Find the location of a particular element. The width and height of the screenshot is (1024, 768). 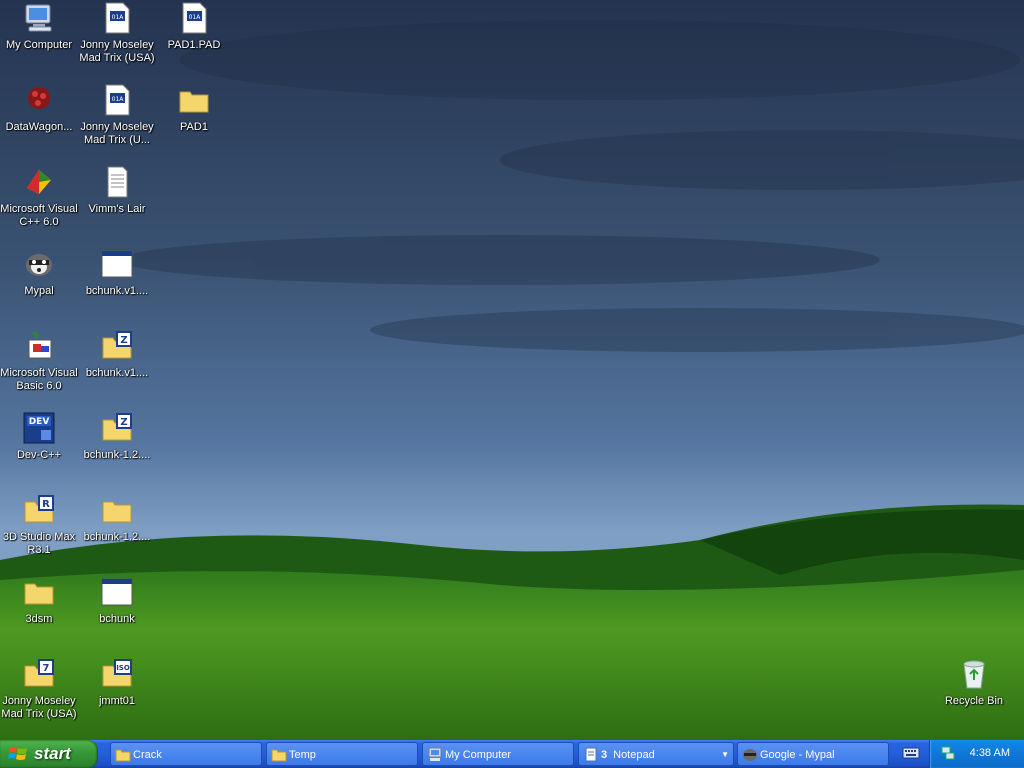

desktop-icon-label: Microsoft Visual C++ 6.0 is located at coordinates (39, 215).